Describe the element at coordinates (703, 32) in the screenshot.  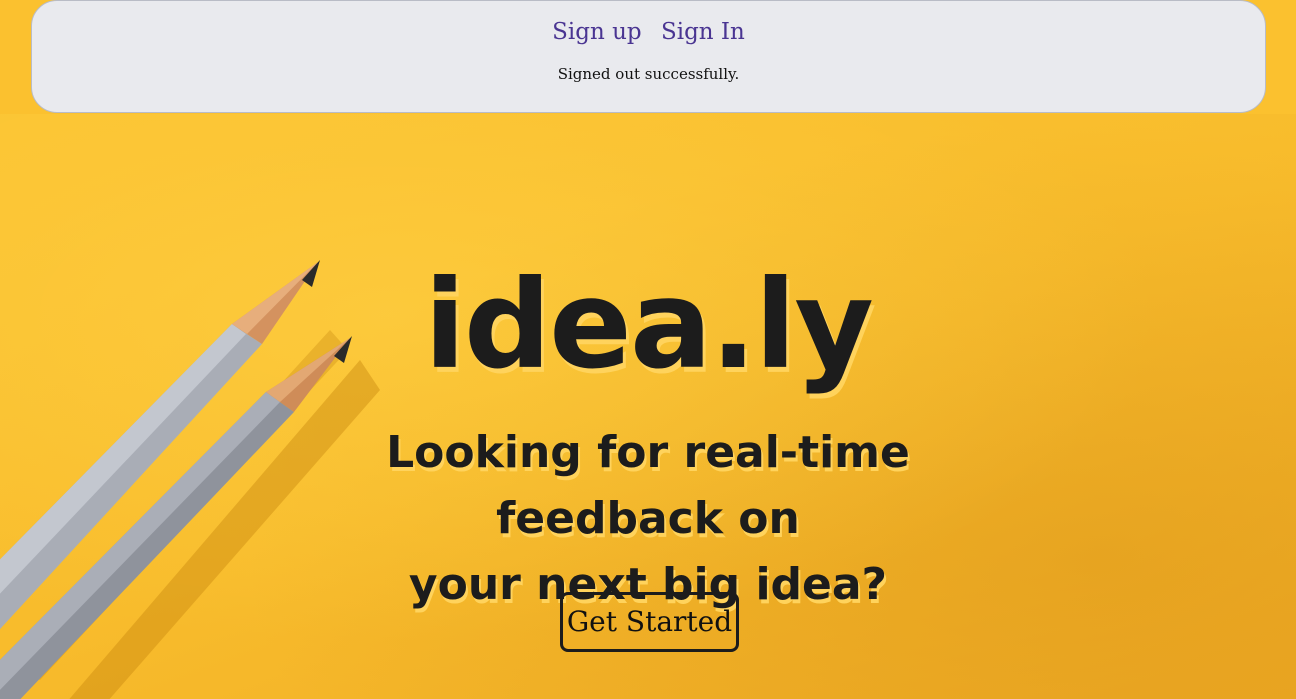
I see `sign-in-link: Sign In` at that location.